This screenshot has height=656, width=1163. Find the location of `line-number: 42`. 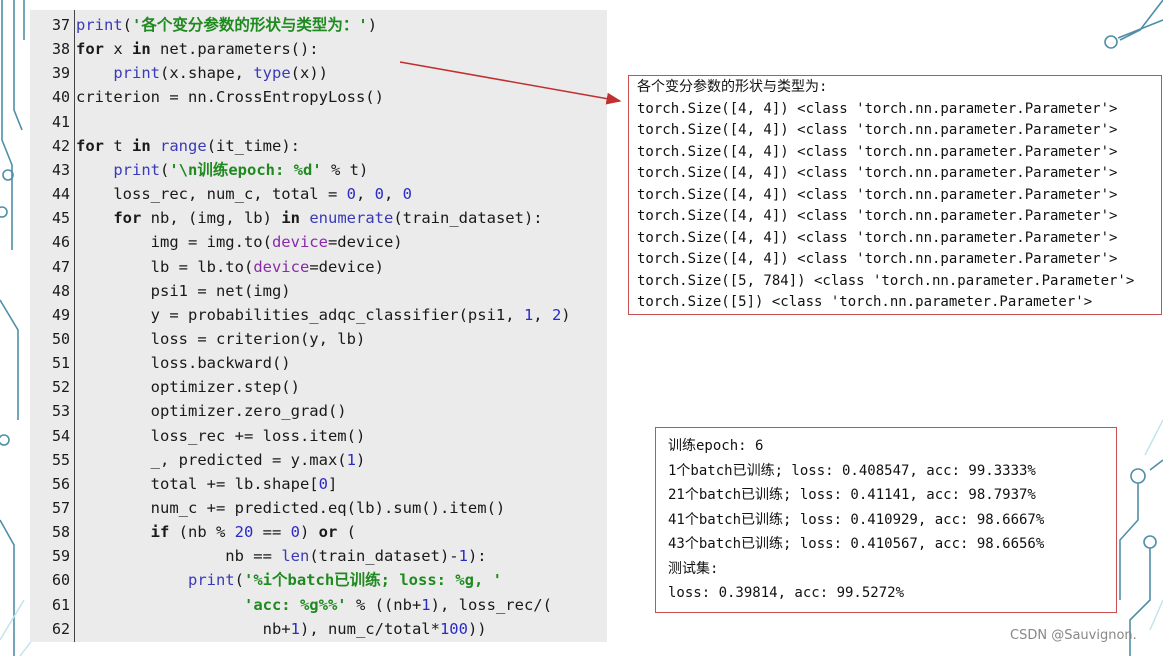

line-number: 42 is located at coordinates (60, 145).